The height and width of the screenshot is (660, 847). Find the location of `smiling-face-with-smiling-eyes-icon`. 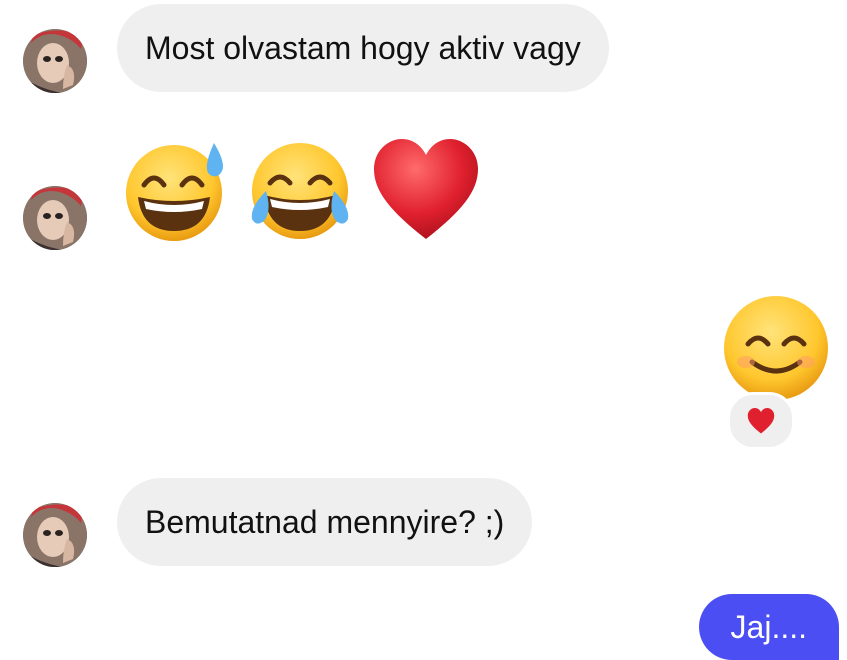

smiling-face-with-smiling-eyes-icon is located at coordinates (776, 348).